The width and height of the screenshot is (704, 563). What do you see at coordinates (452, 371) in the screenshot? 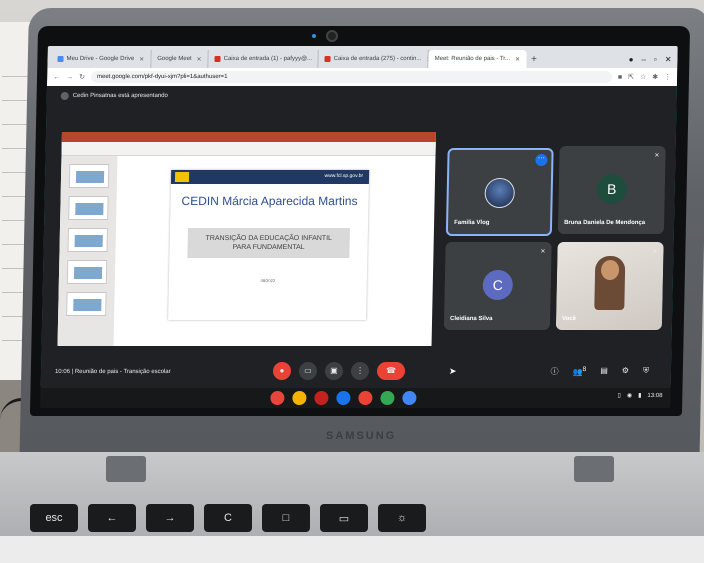
I see `mouse-cursor-icon: ➤` at bounding box center [452, 371].